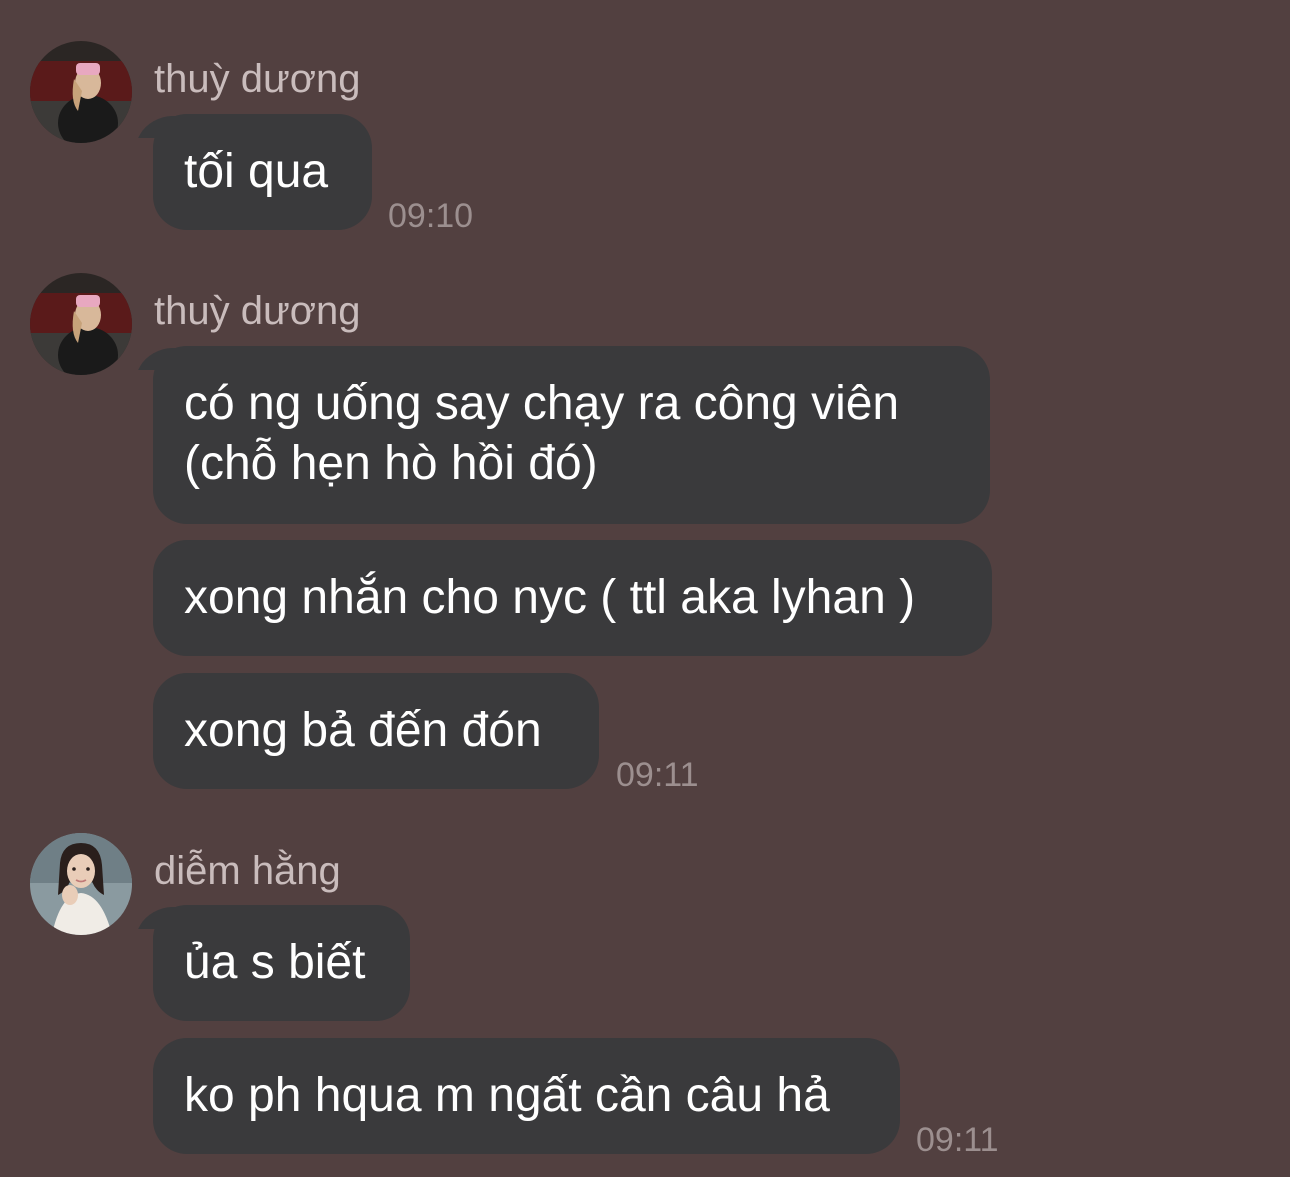 The image size is (1290, 1177). What do you see at coordinates (431, 216) in the screenshot?
I see `message-timestamp: 09:10` at bounding box center [431, 216].